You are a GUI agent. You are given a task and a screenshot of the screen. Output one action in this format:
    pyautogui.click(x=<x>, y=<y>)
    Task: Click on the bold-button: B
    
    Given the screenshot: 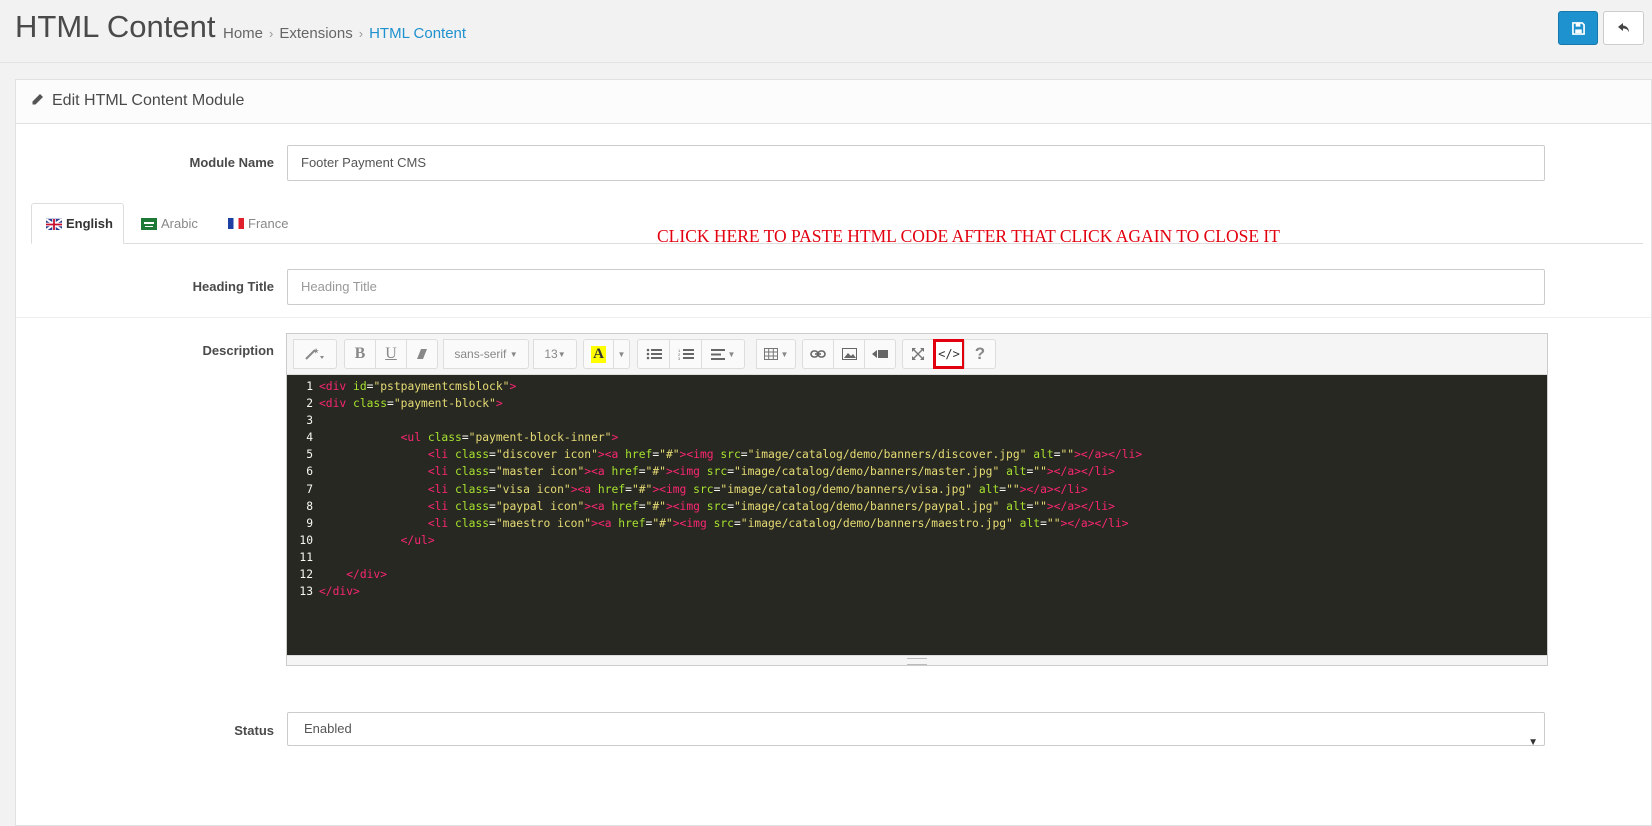 What is the action you would take?
    pyautogui.click(x=360, y=354)
    